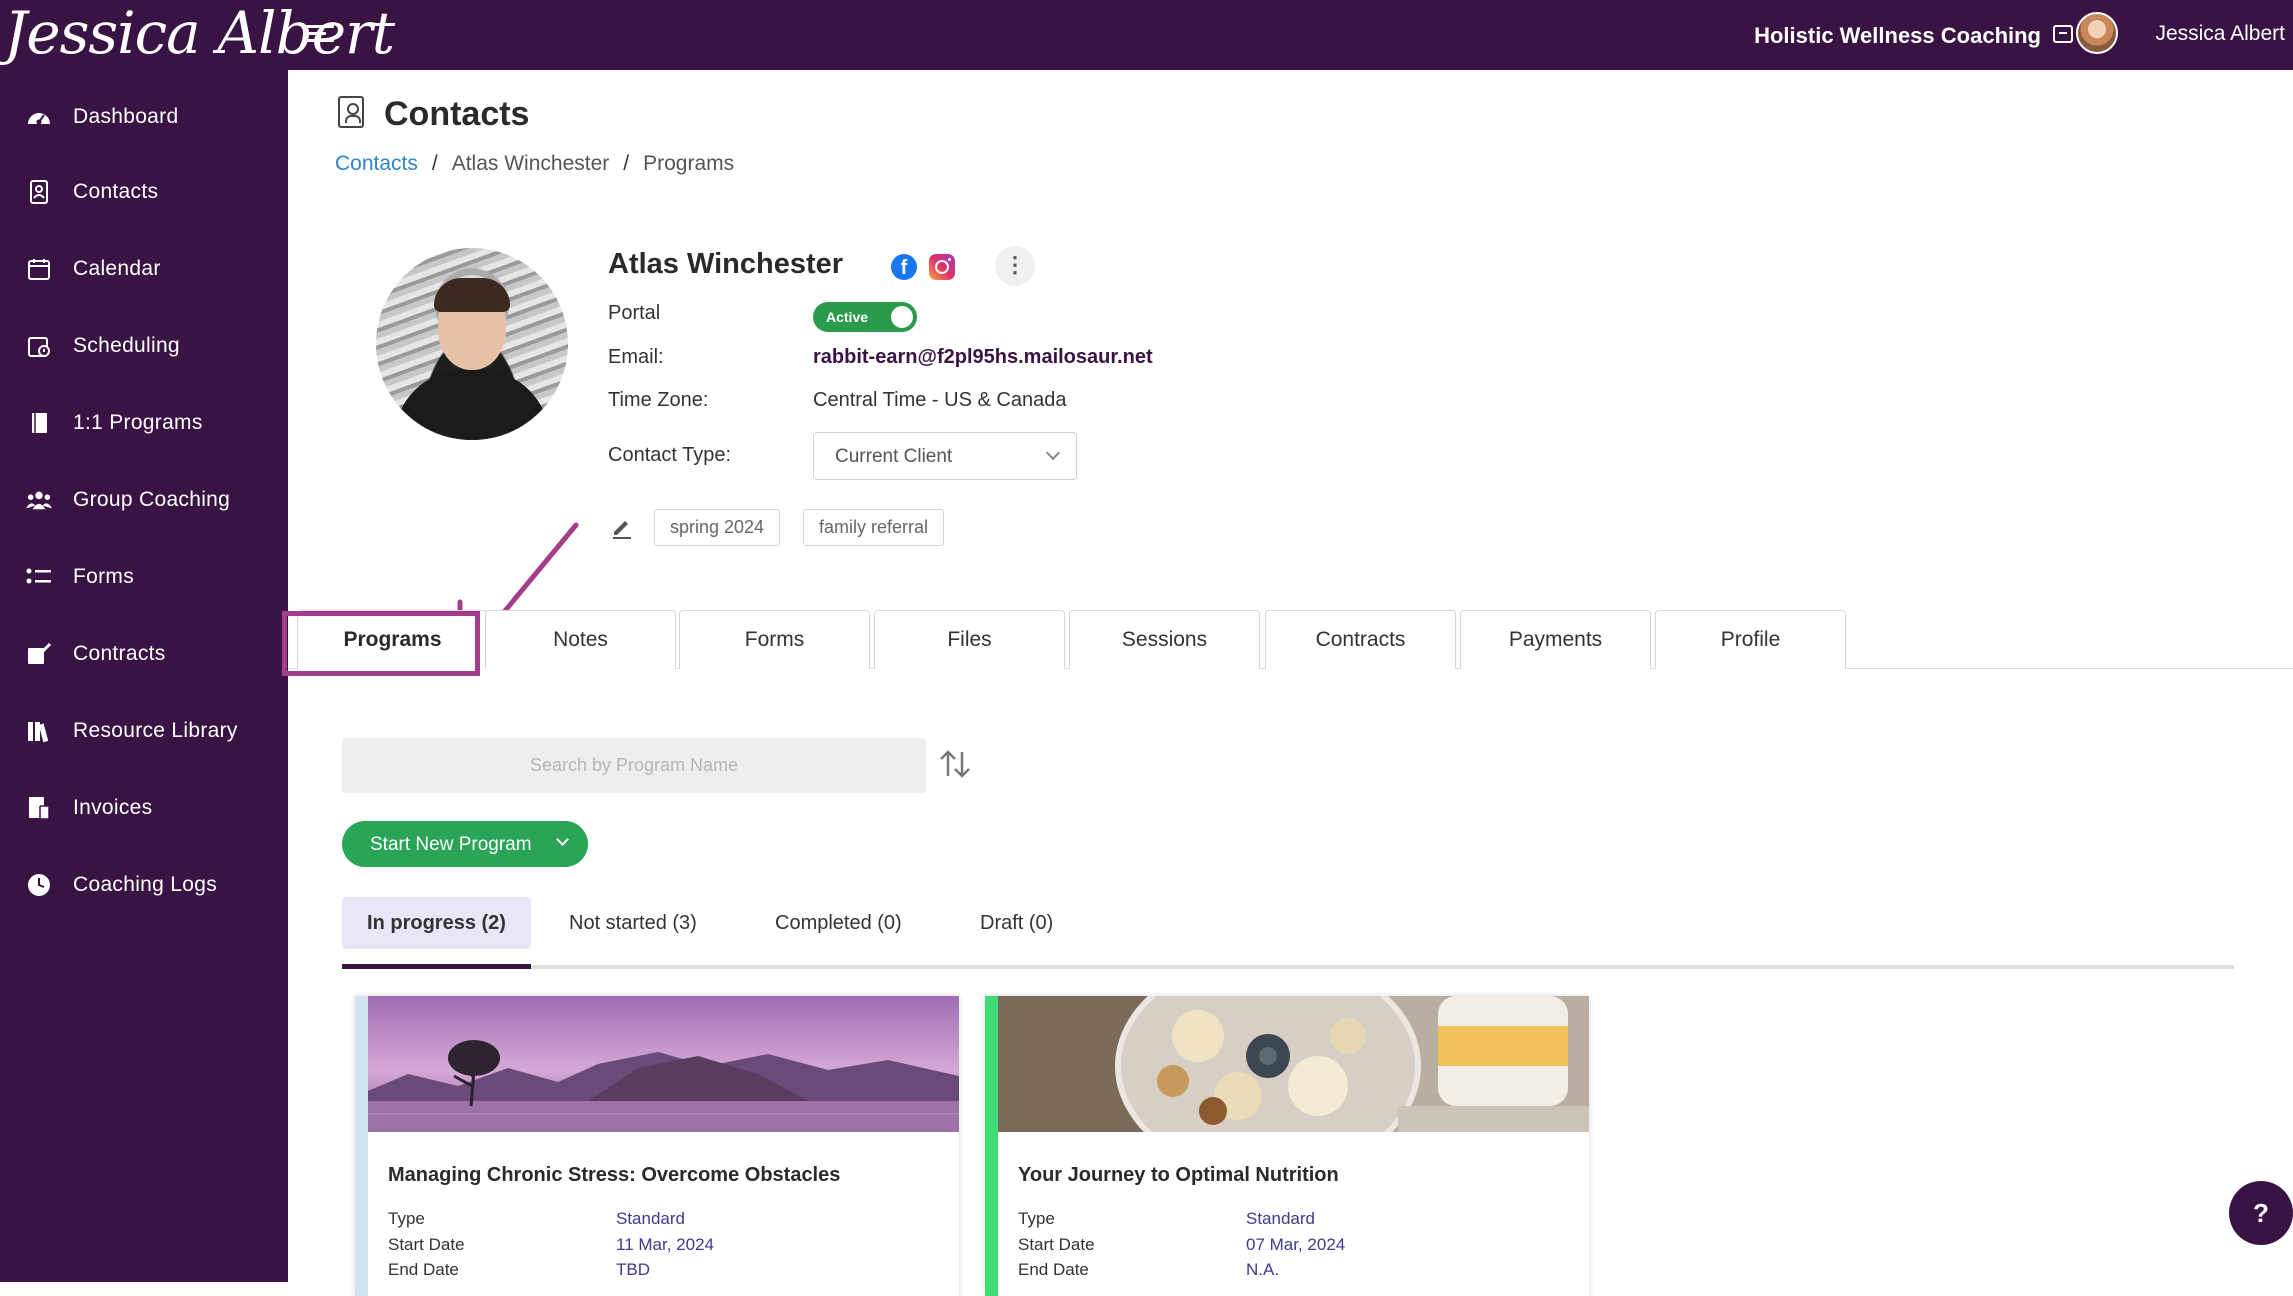  I want to click on sidebar-item-group-coaching: Group Coaching, so click(144, 500).